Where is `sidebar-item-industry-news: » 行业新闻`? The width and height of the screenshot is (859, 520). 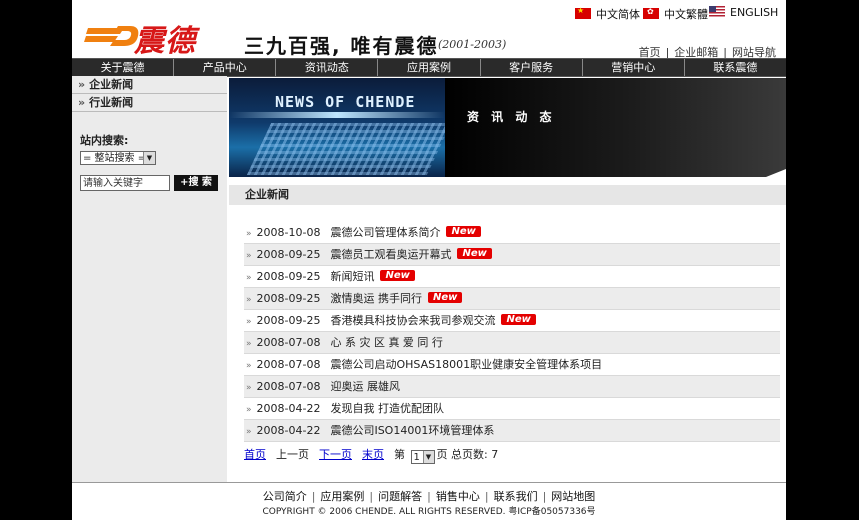 sidebar-item-industry-news: » 行业新闻 is located at coordinates (149, 103).